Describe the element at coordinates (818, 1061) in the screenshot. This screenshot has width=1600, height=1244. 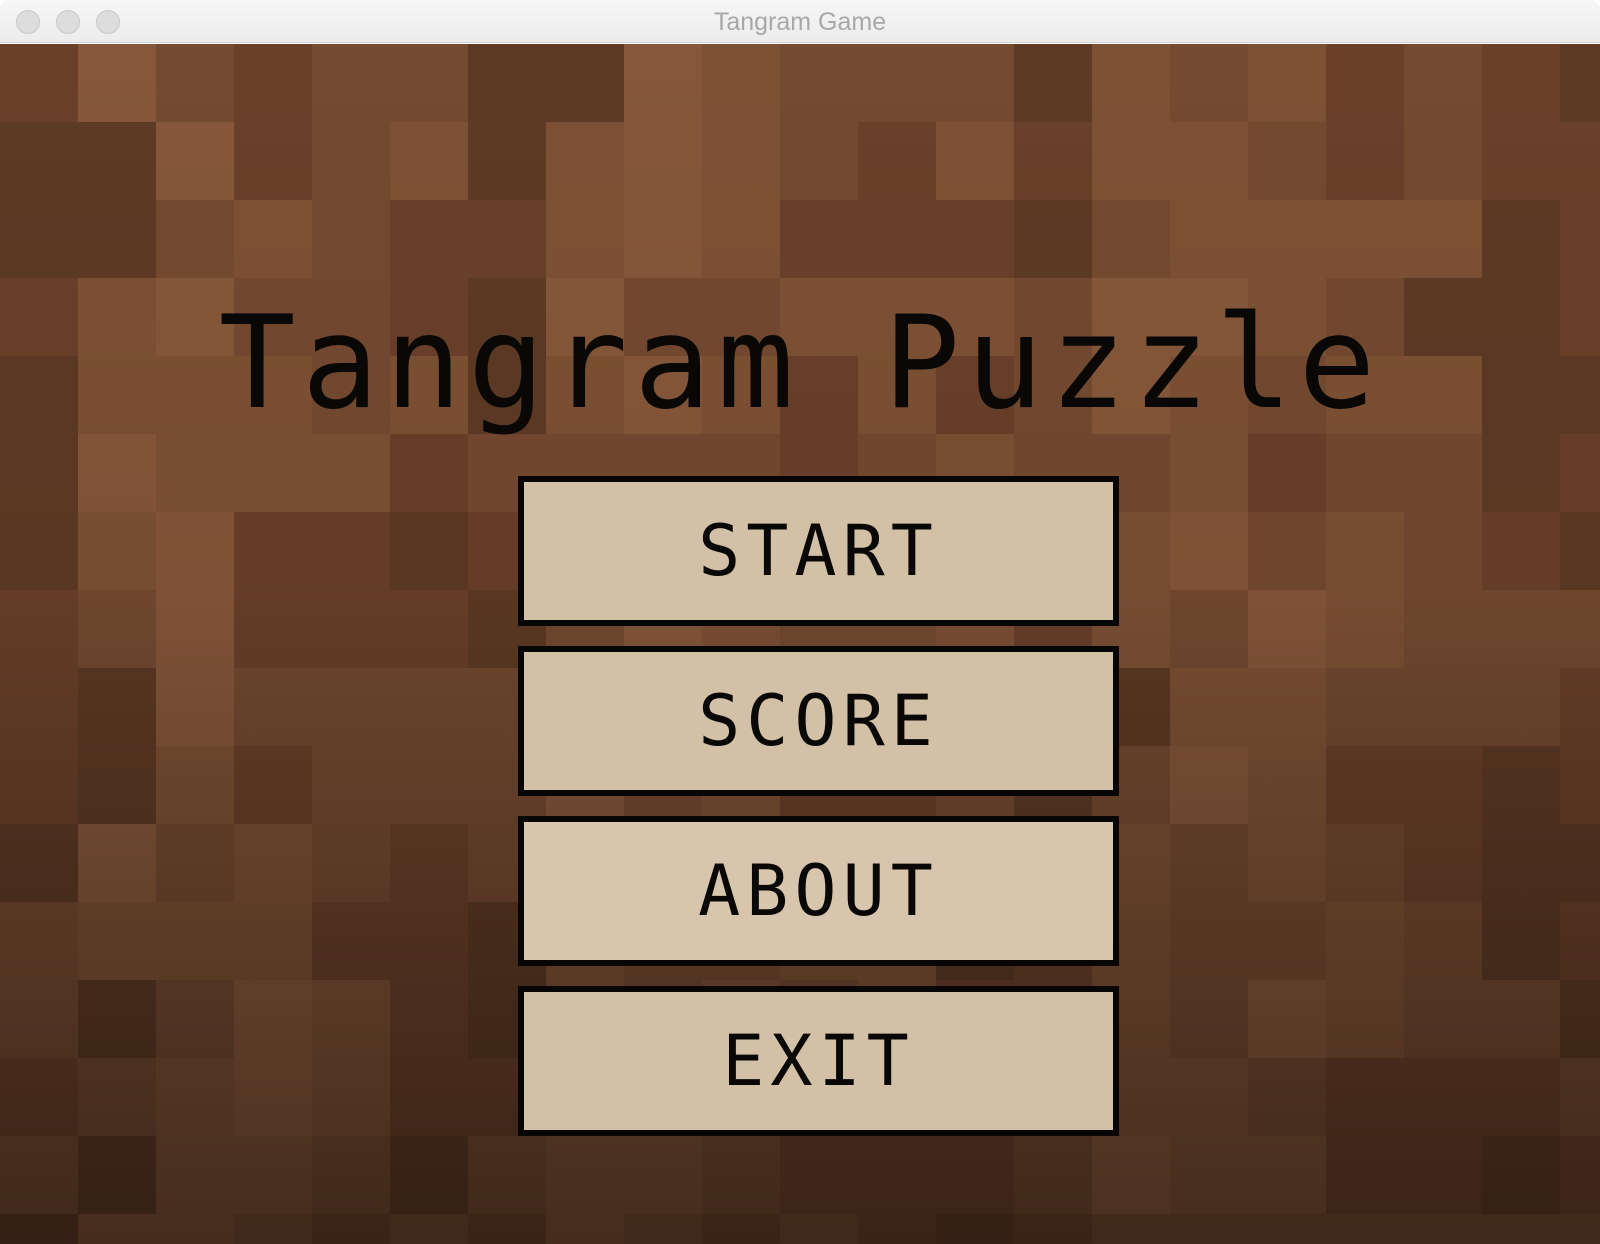
I see `exit-button: EXIT` at that location.